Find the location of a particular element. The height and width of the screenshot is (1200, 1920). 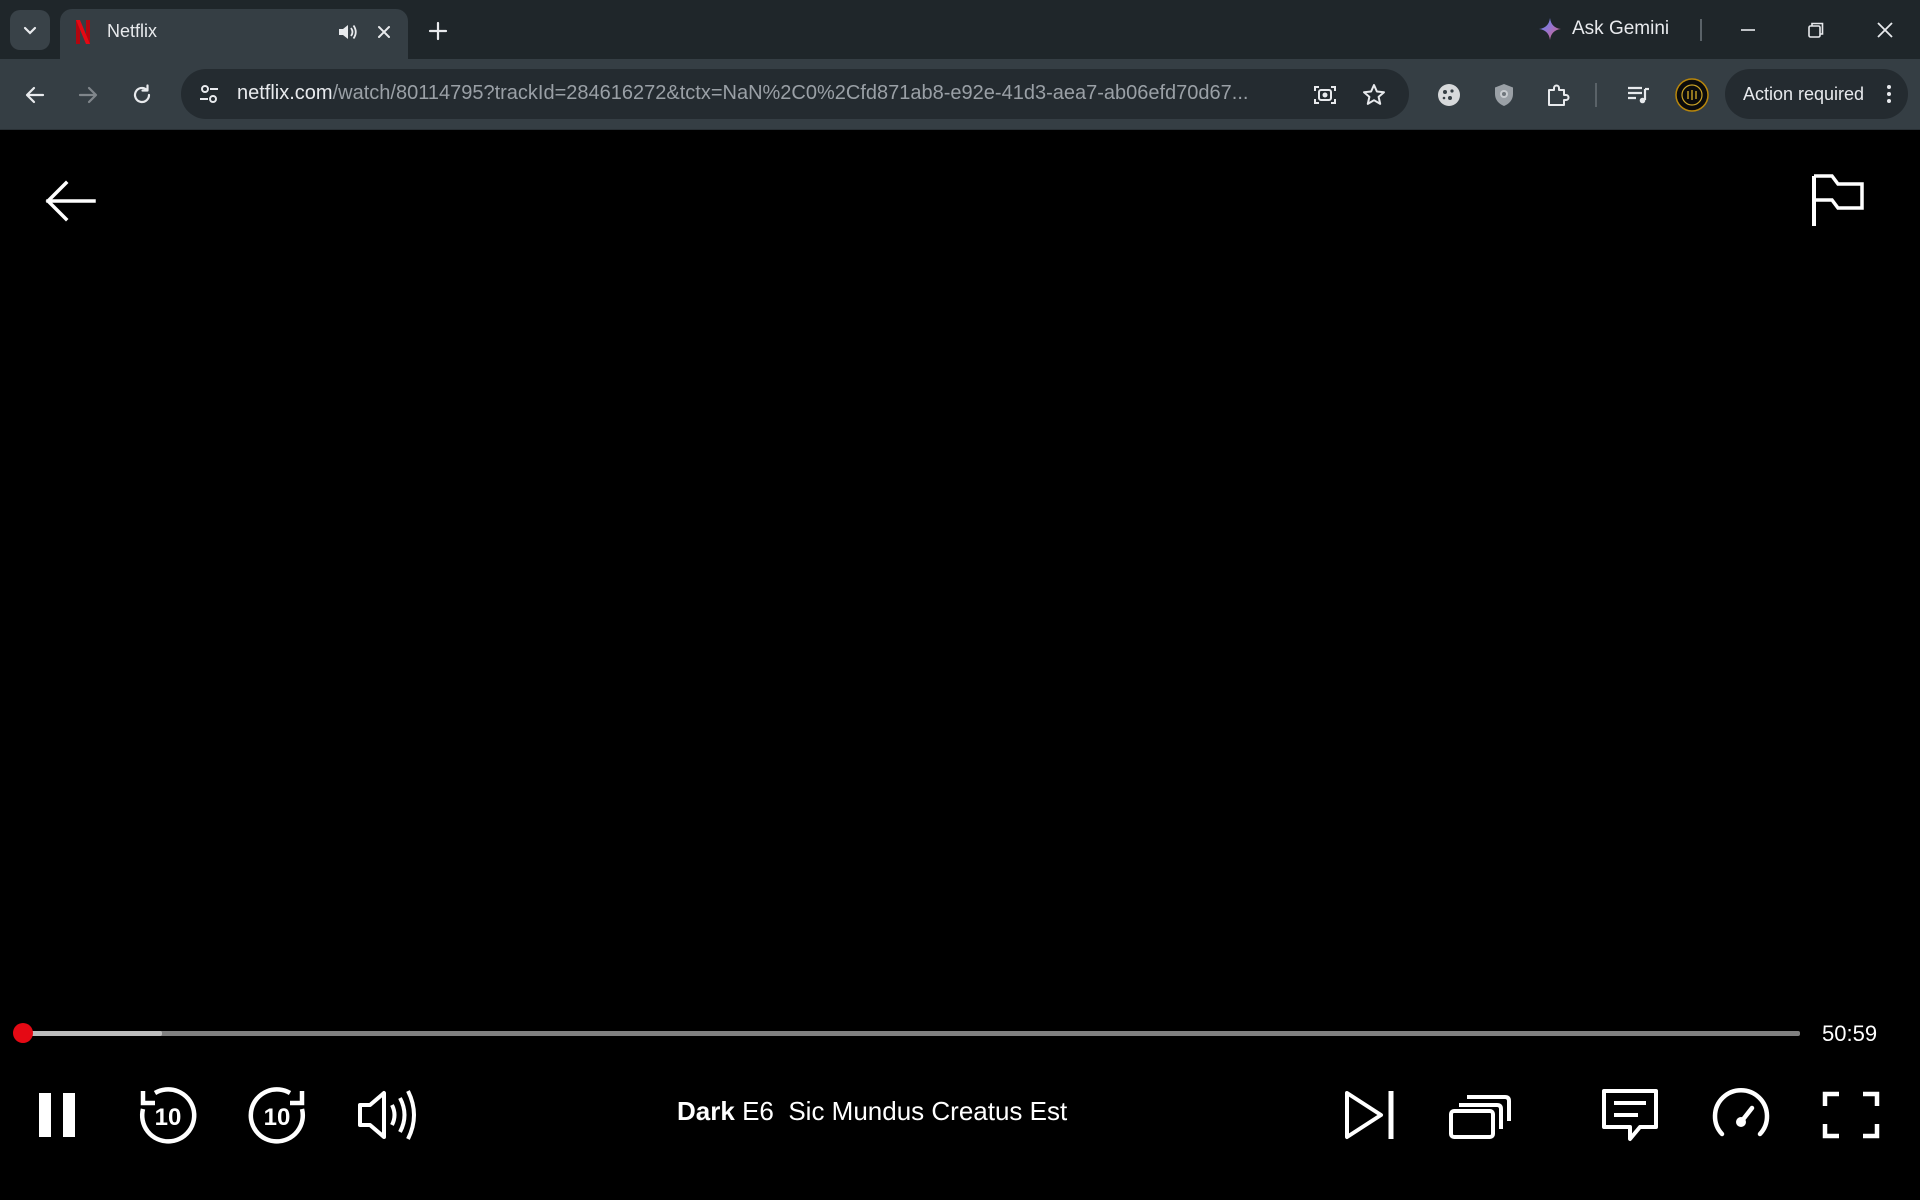

site-info-button is located at coordinates (209, 94).